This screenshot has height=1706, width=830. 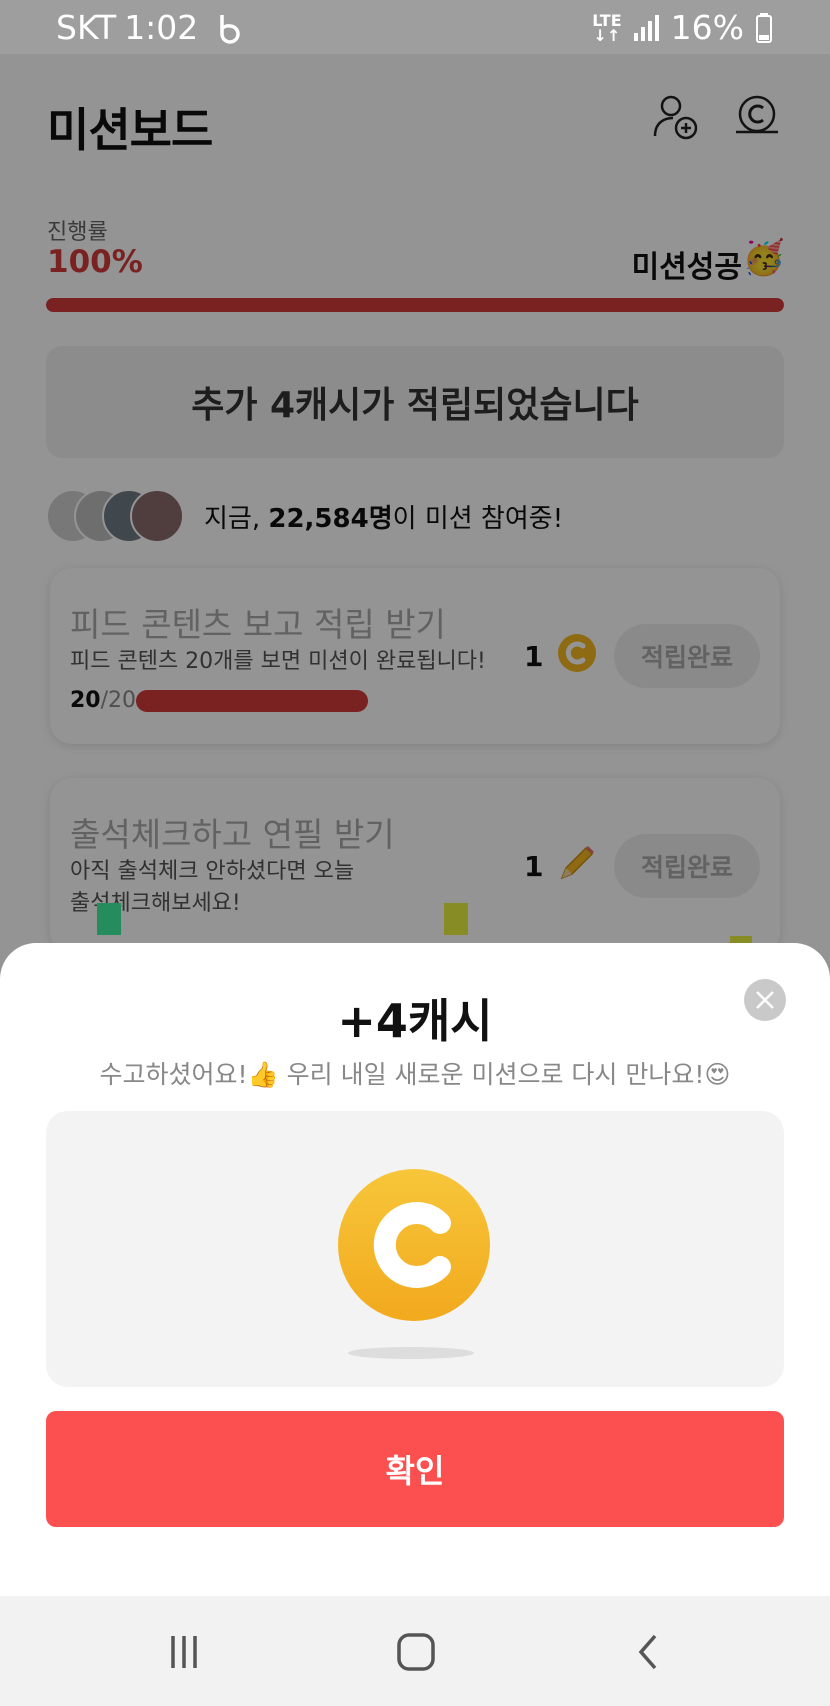 What do you see at coordinates (86, 27) in the screenshot?
I see `carrier: SKT` at bounding box center [86, 27].